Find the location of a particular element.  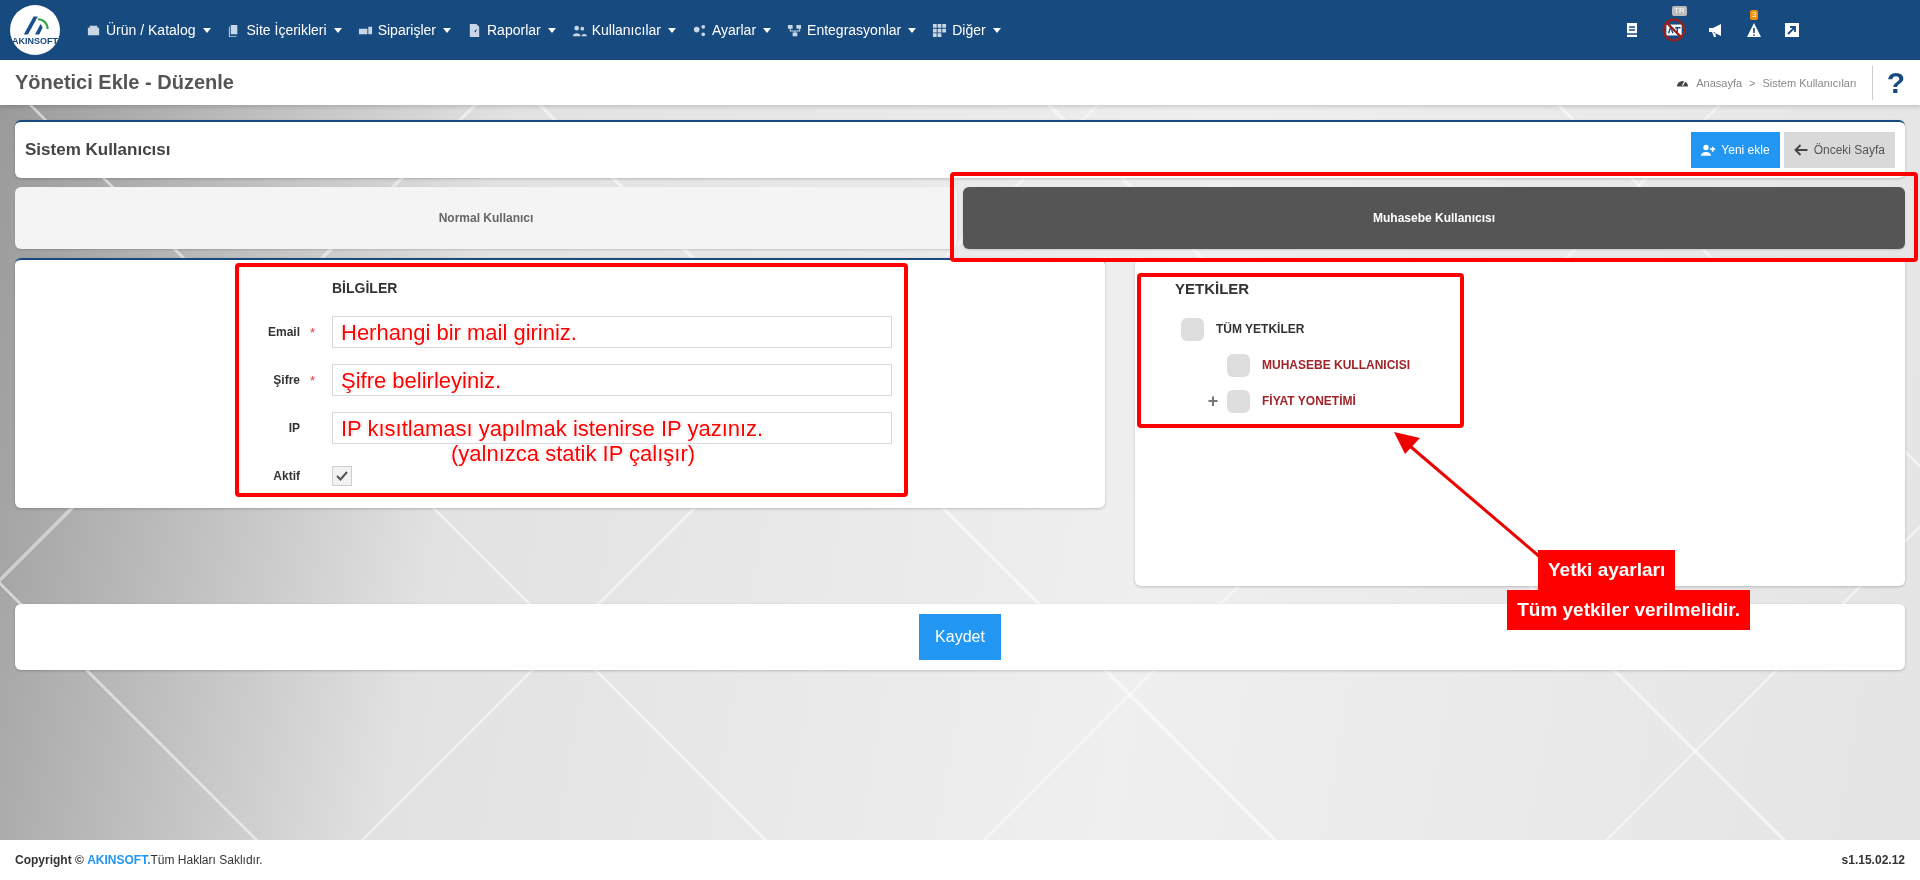

logo-text: AKINSOFT is located at coordinates (35, 40).